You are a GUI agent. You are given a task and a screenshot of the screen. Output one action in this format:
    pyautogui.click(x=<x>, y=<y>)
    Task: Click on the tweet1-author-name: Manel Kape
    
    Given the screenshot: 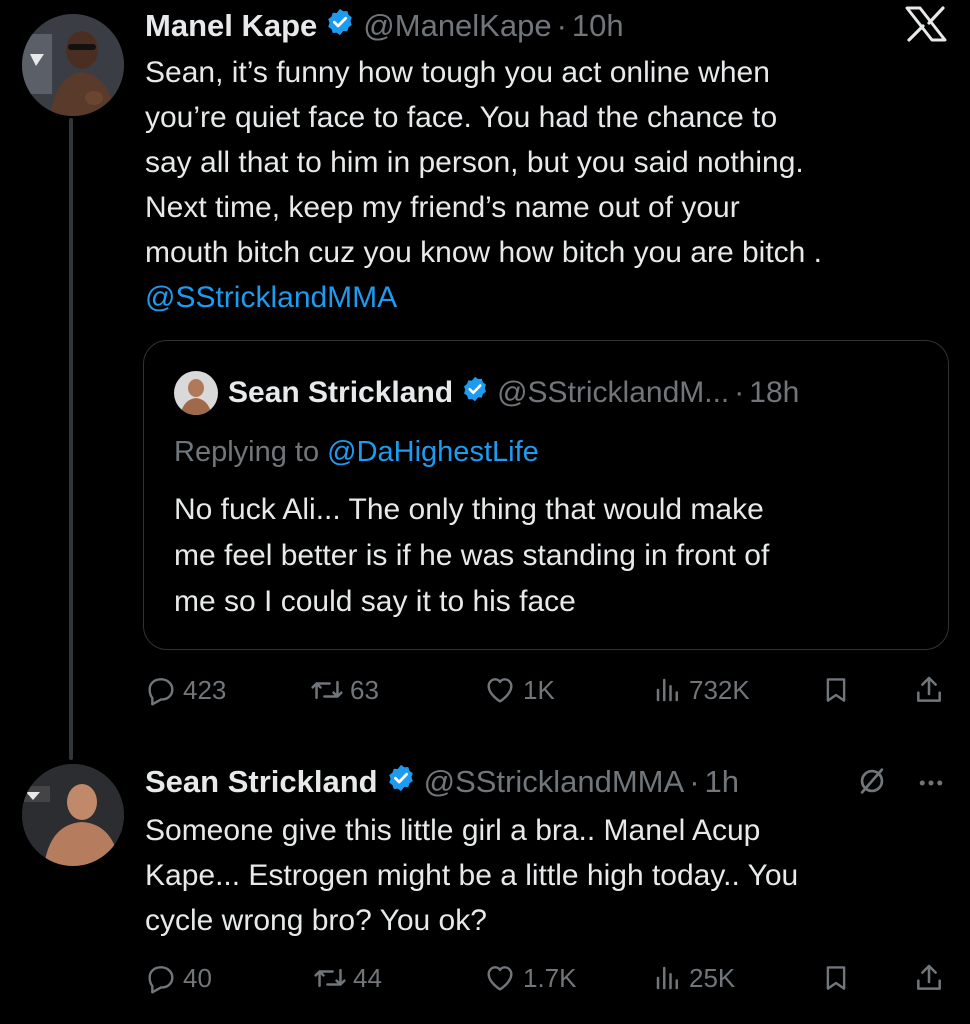 What is the action you would take?
    pyautogui.click(x=231, y=26)
    